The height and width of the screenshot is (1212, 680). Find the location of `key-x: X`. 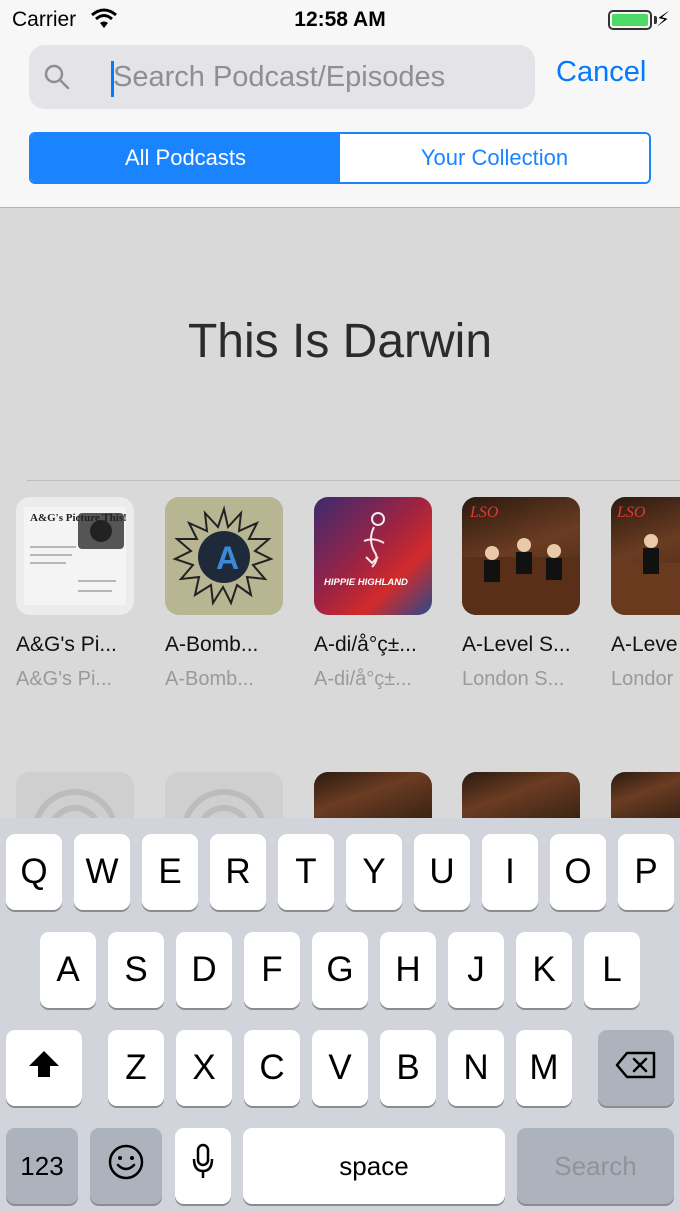

key-x: X is located at coordinates (204, 1068).